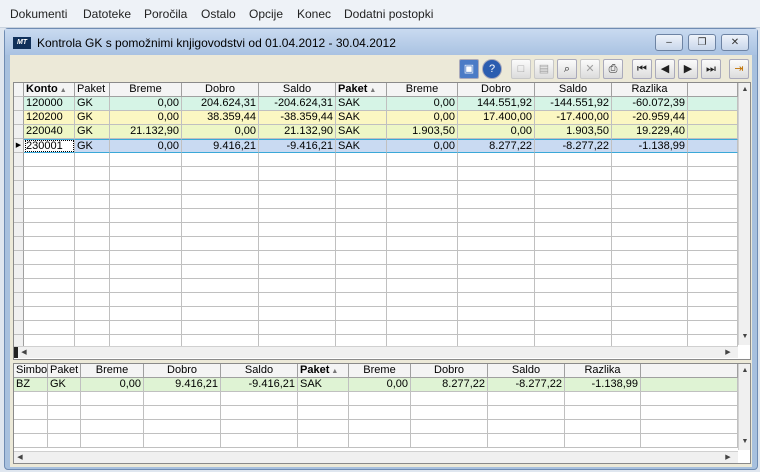  Describe the element at coordinates (469, 69) in the screenshot. I see `monitor-icon: ▣` at that location.